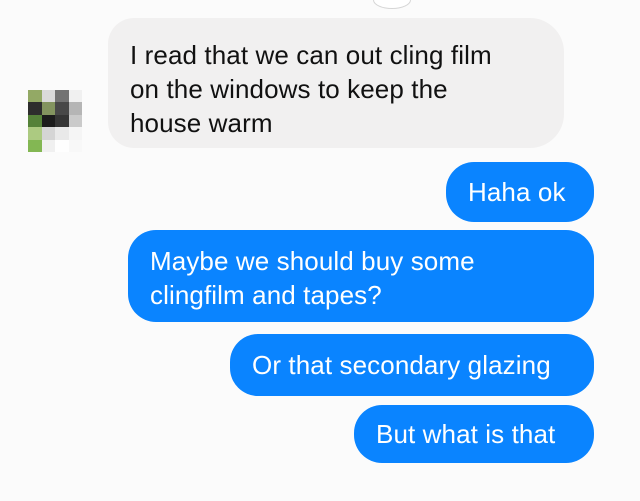  Describe the element at coordinates (520, 192) in the screenshot. I see `outgoing-message: Haha ok` at that location.